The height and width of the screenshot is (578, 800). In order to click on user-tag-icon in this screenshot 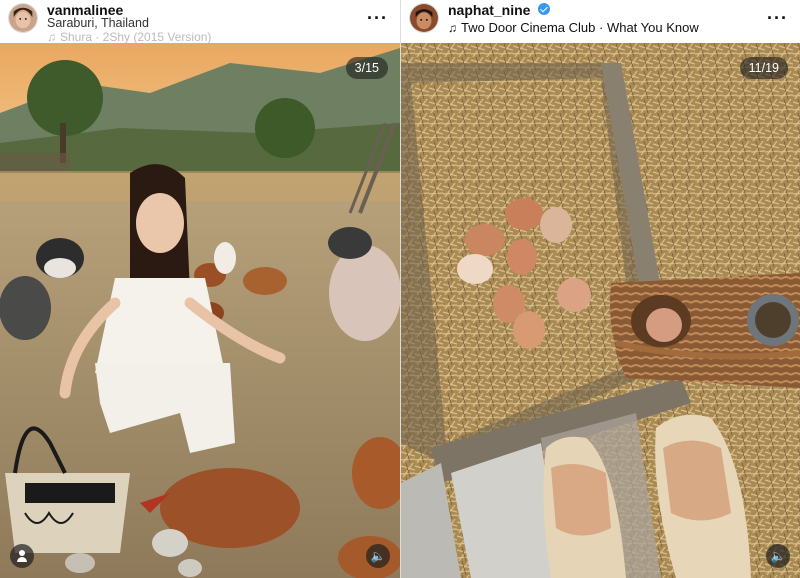, I will do `click(22, 556)`.